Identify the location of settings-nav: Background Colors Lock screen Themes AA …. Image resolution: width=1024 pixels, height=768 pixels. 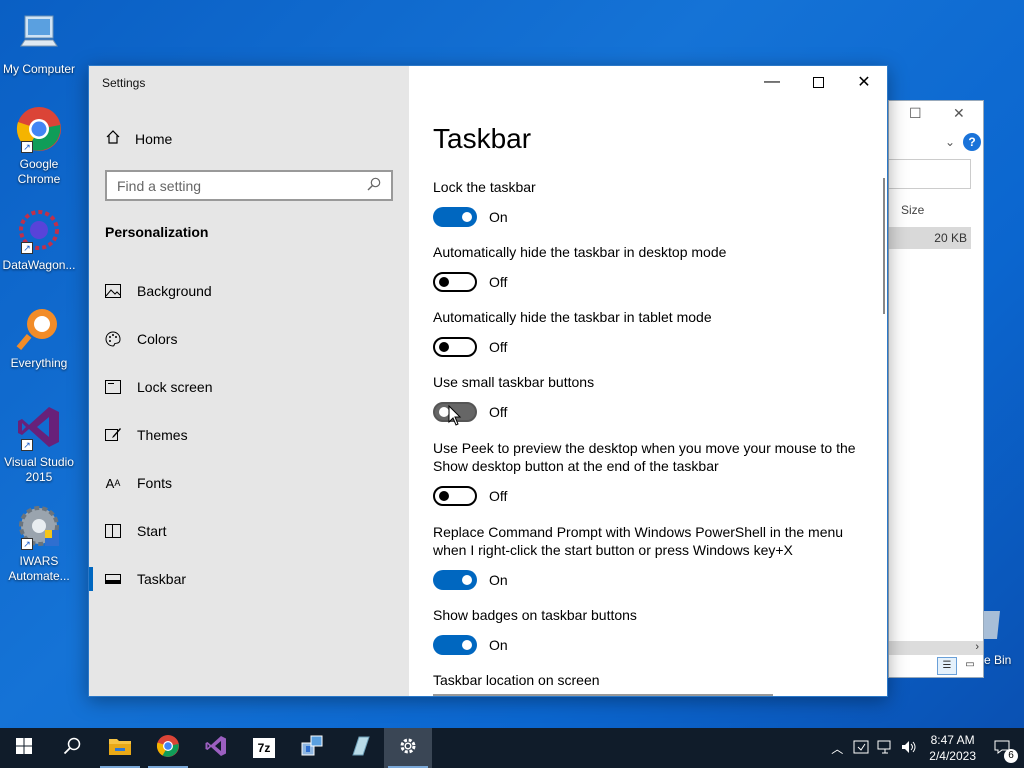
(249, 435).